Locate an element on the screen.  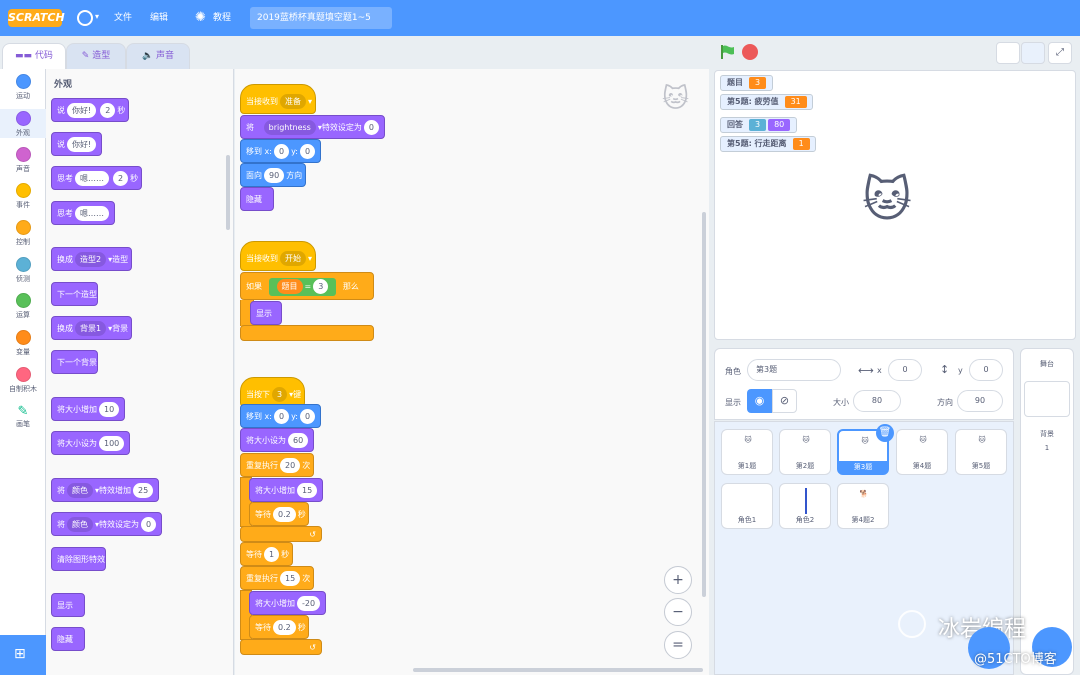
block-if-then: 如果 题目 = 3 那么 is located at coordinates (307, 286).